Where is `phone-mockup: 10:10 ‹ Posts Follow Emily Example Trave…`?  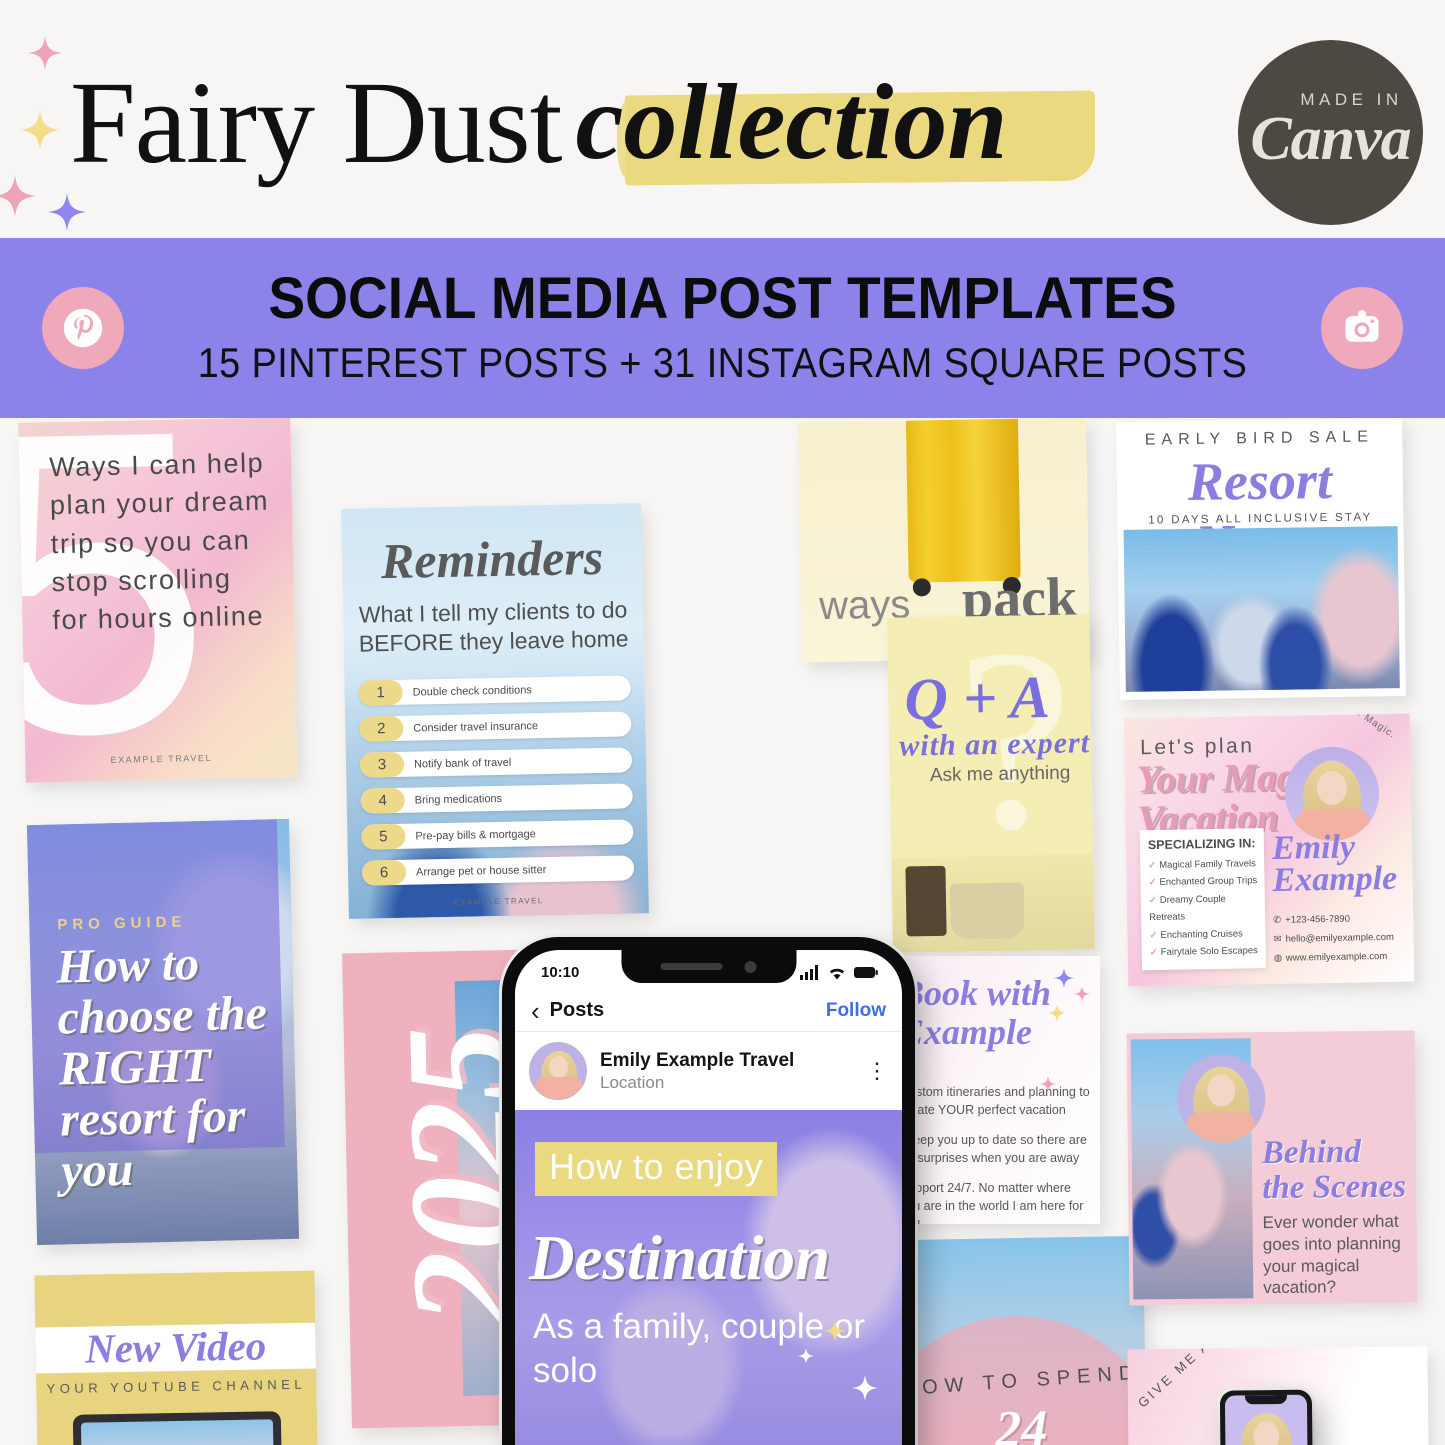 phone-mockup: 10:10 ‹ Posts Follow Emily Example Trave… is located at coordinates (708, 1191).